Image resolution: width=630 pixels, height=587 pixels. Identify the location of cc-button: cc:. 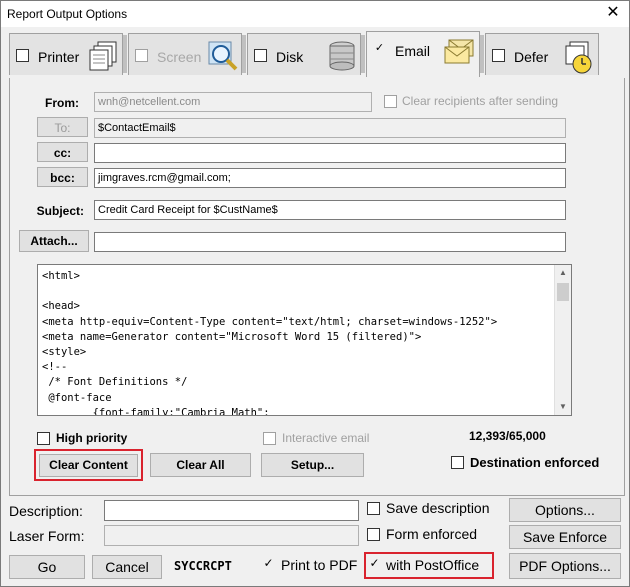
(62, 152).